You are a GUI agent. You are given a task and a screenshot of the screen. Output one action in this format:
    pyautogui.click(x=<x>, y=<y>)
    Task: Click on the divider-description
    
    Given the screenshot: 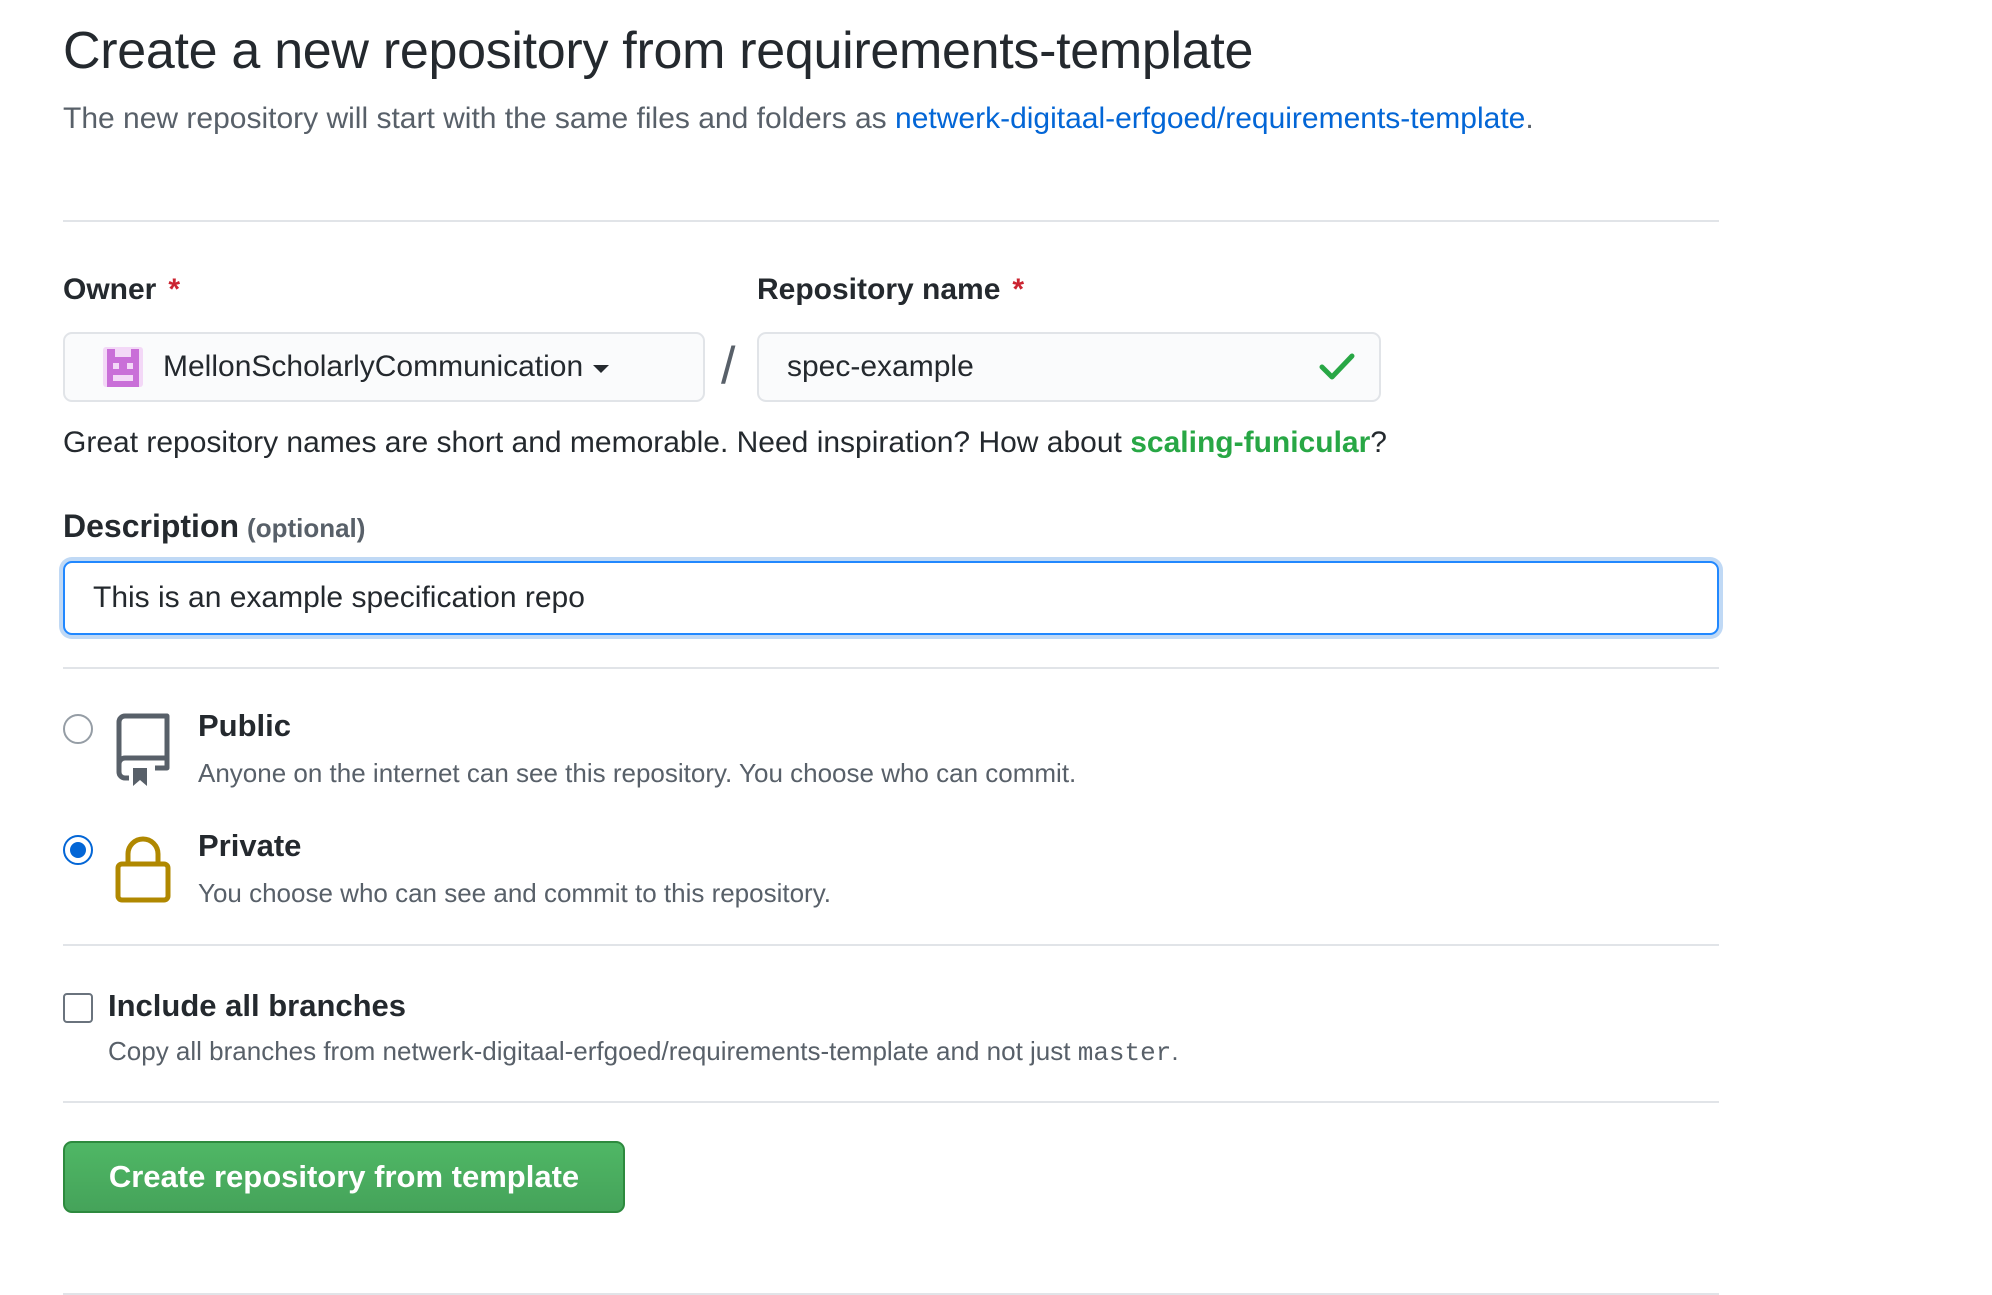 What is the action you would take?
    pyautogui.click(x=891, y=668)
    